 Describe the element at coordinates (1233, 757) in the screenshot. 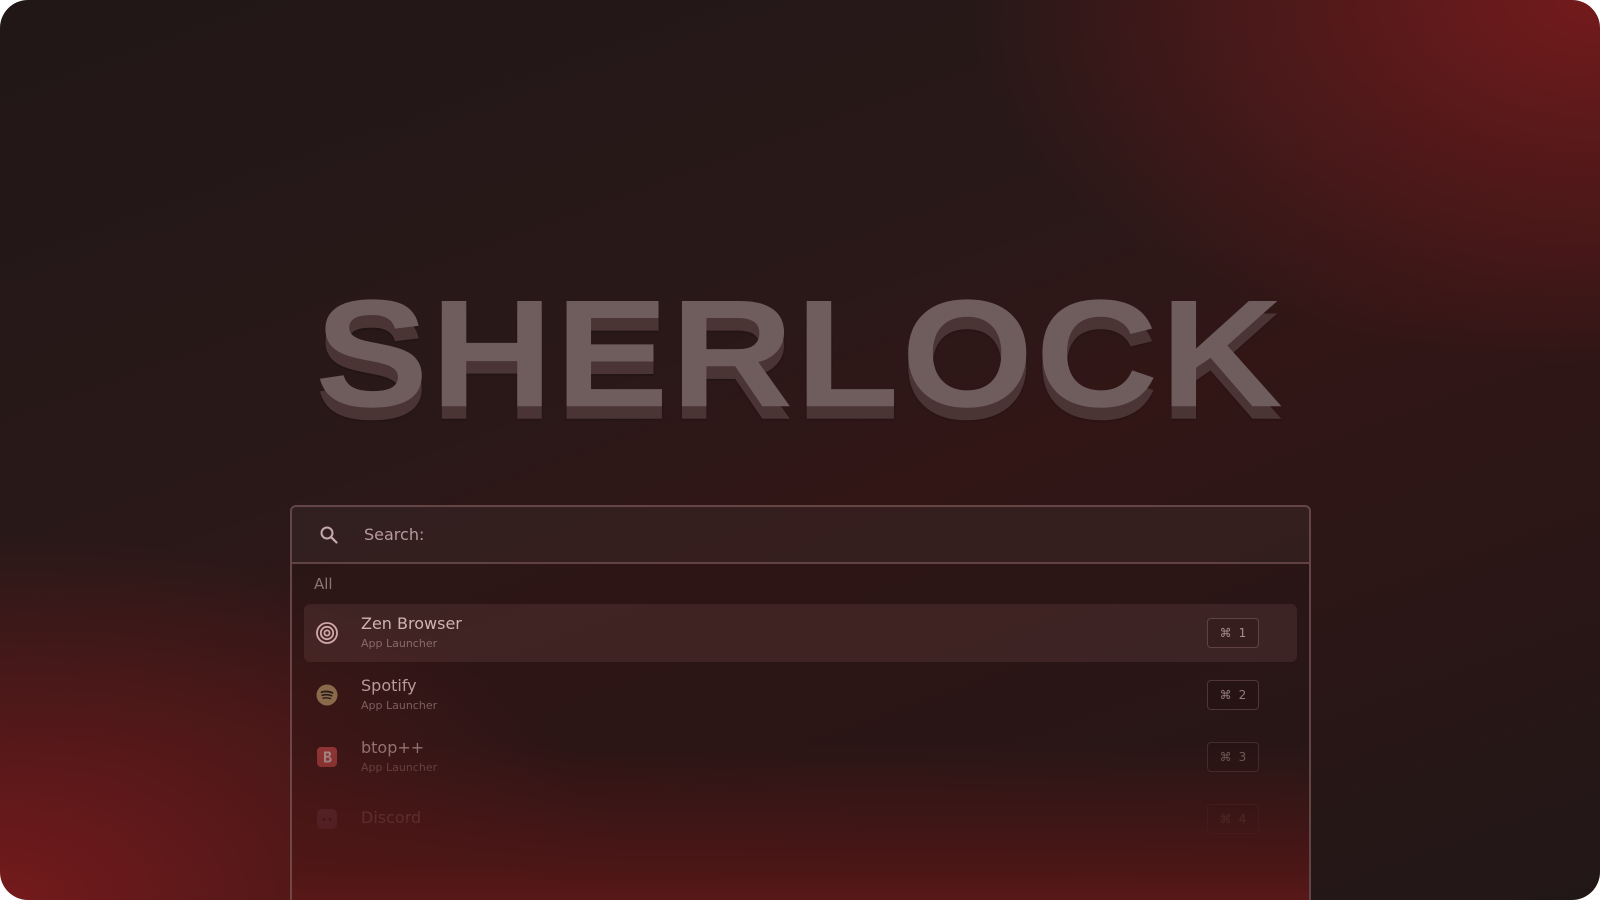

I see `shortcut-badge: ⌘ 3` at that location.